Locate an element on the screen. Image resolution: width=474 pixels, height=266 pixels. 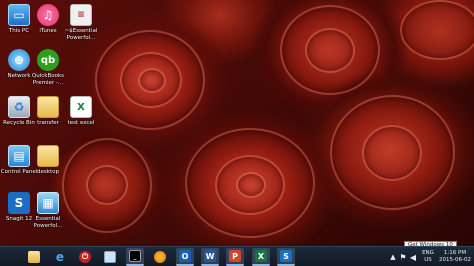
taskbar-internet-explorer: e is located at coordinates (60, 257).